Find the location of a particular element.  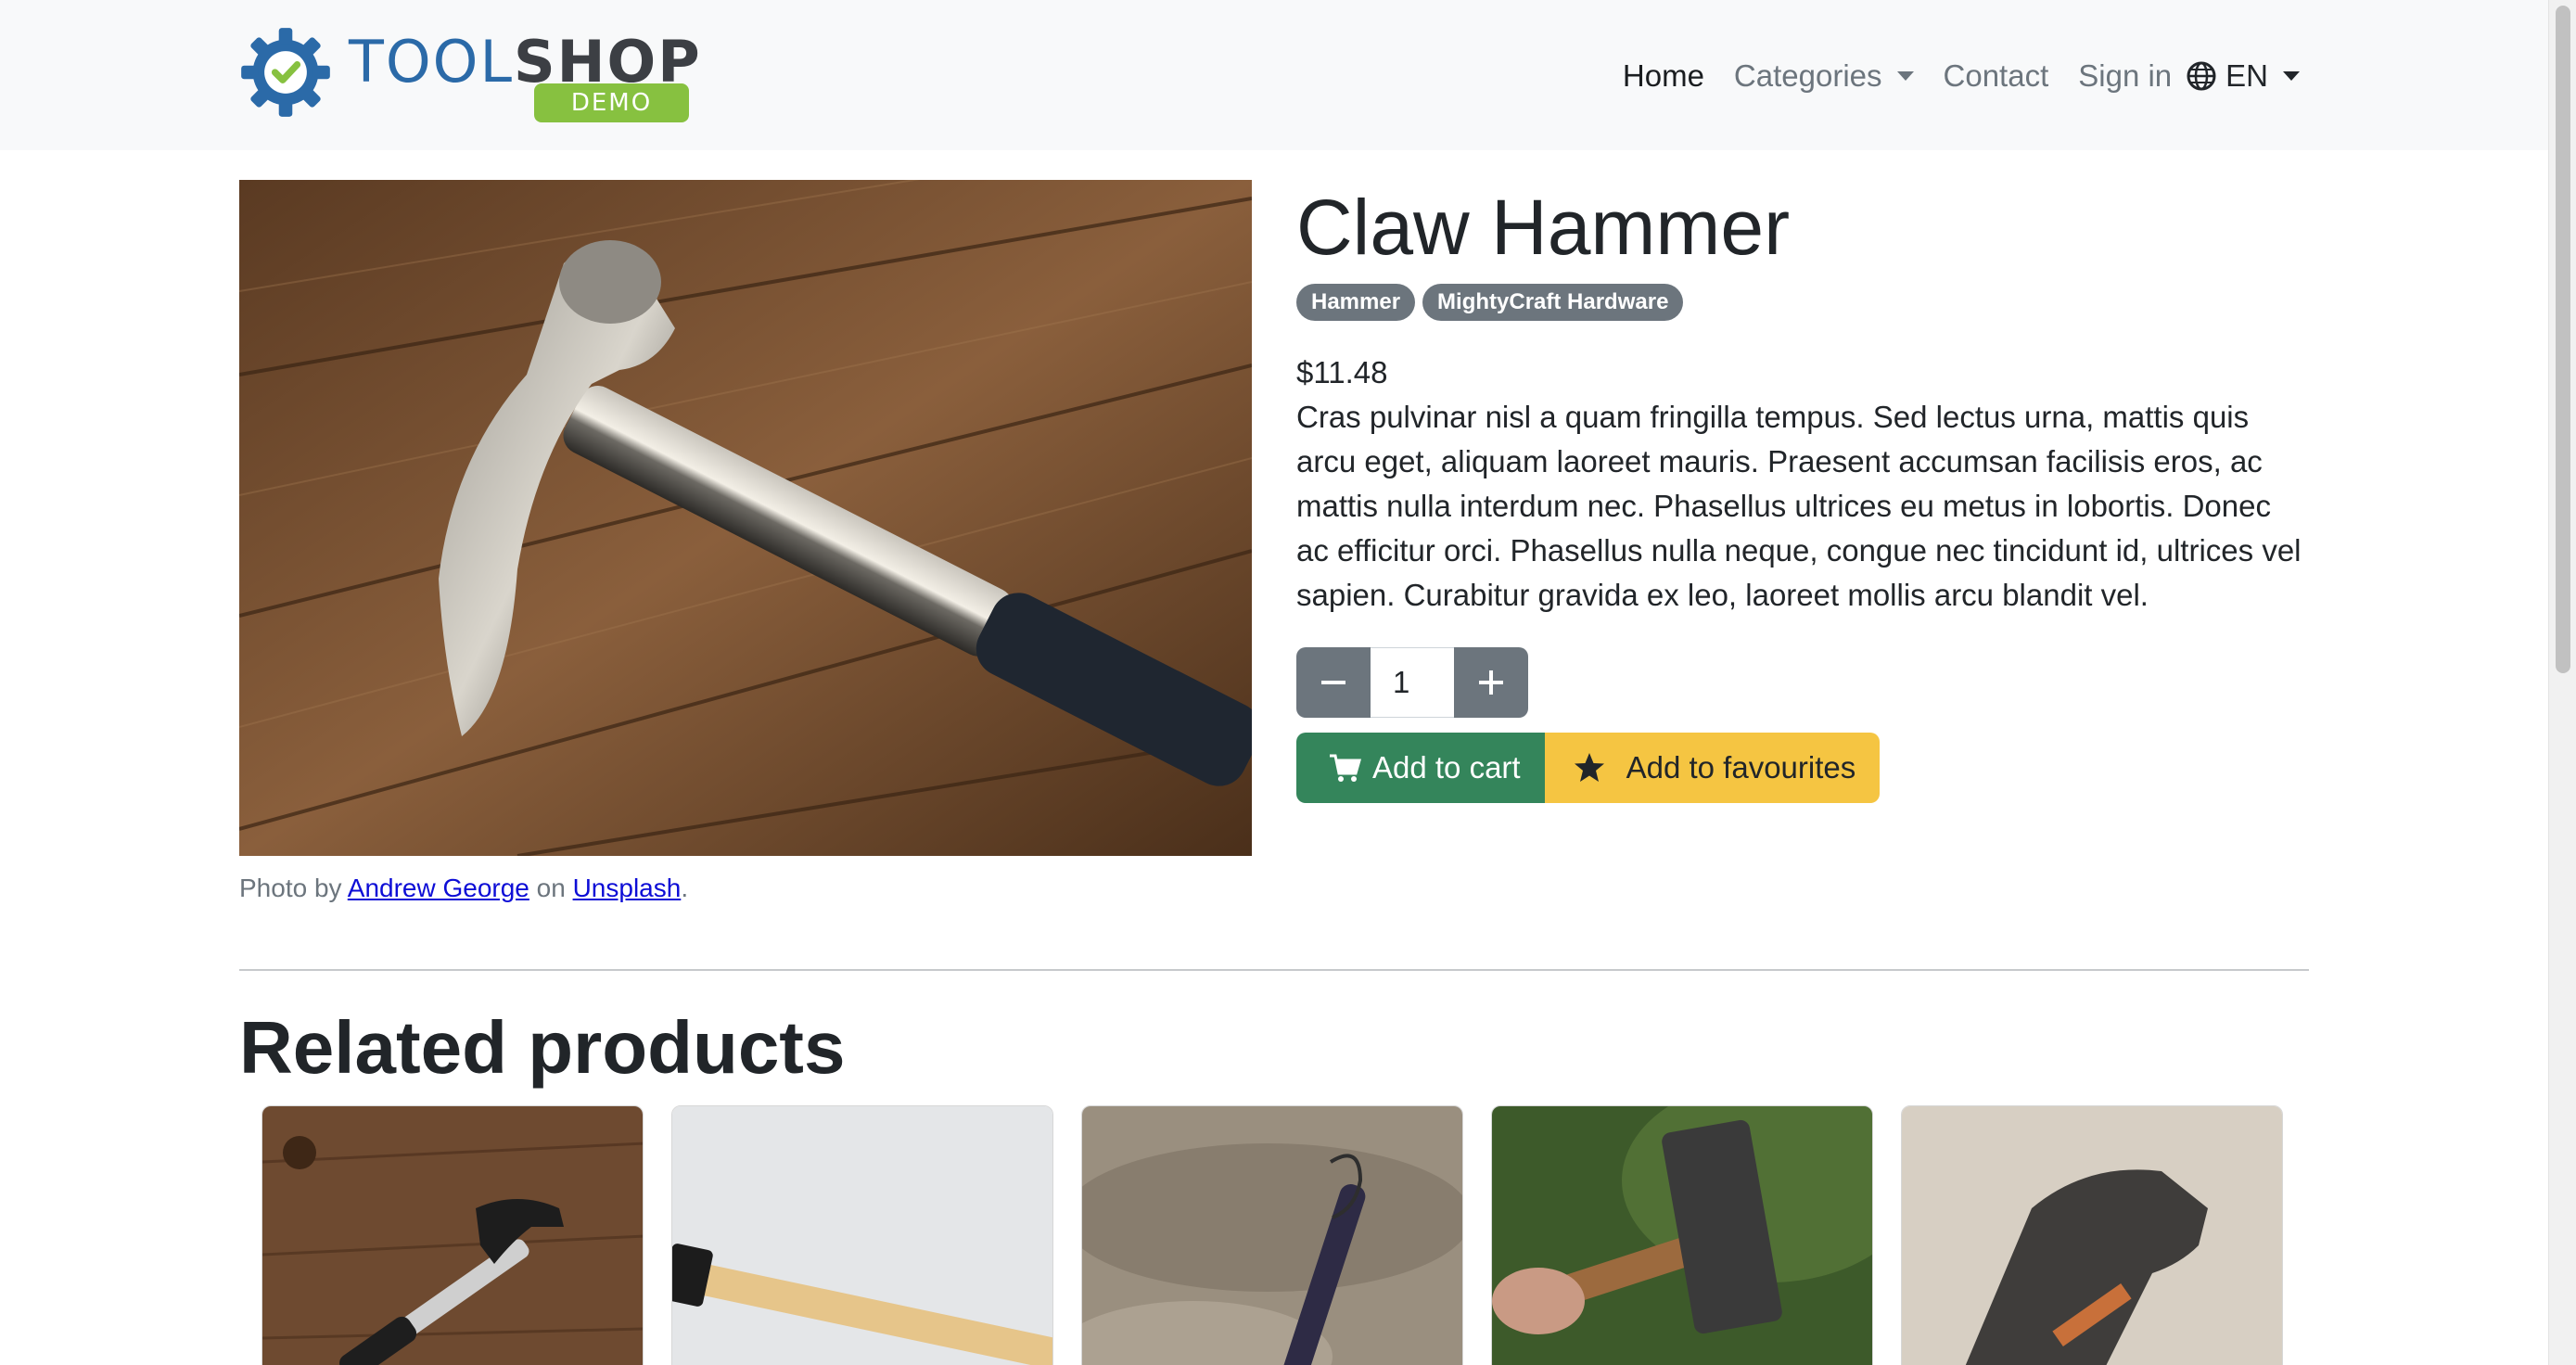

product-title: Claw Hammer is located at coordinates (1544, 227).